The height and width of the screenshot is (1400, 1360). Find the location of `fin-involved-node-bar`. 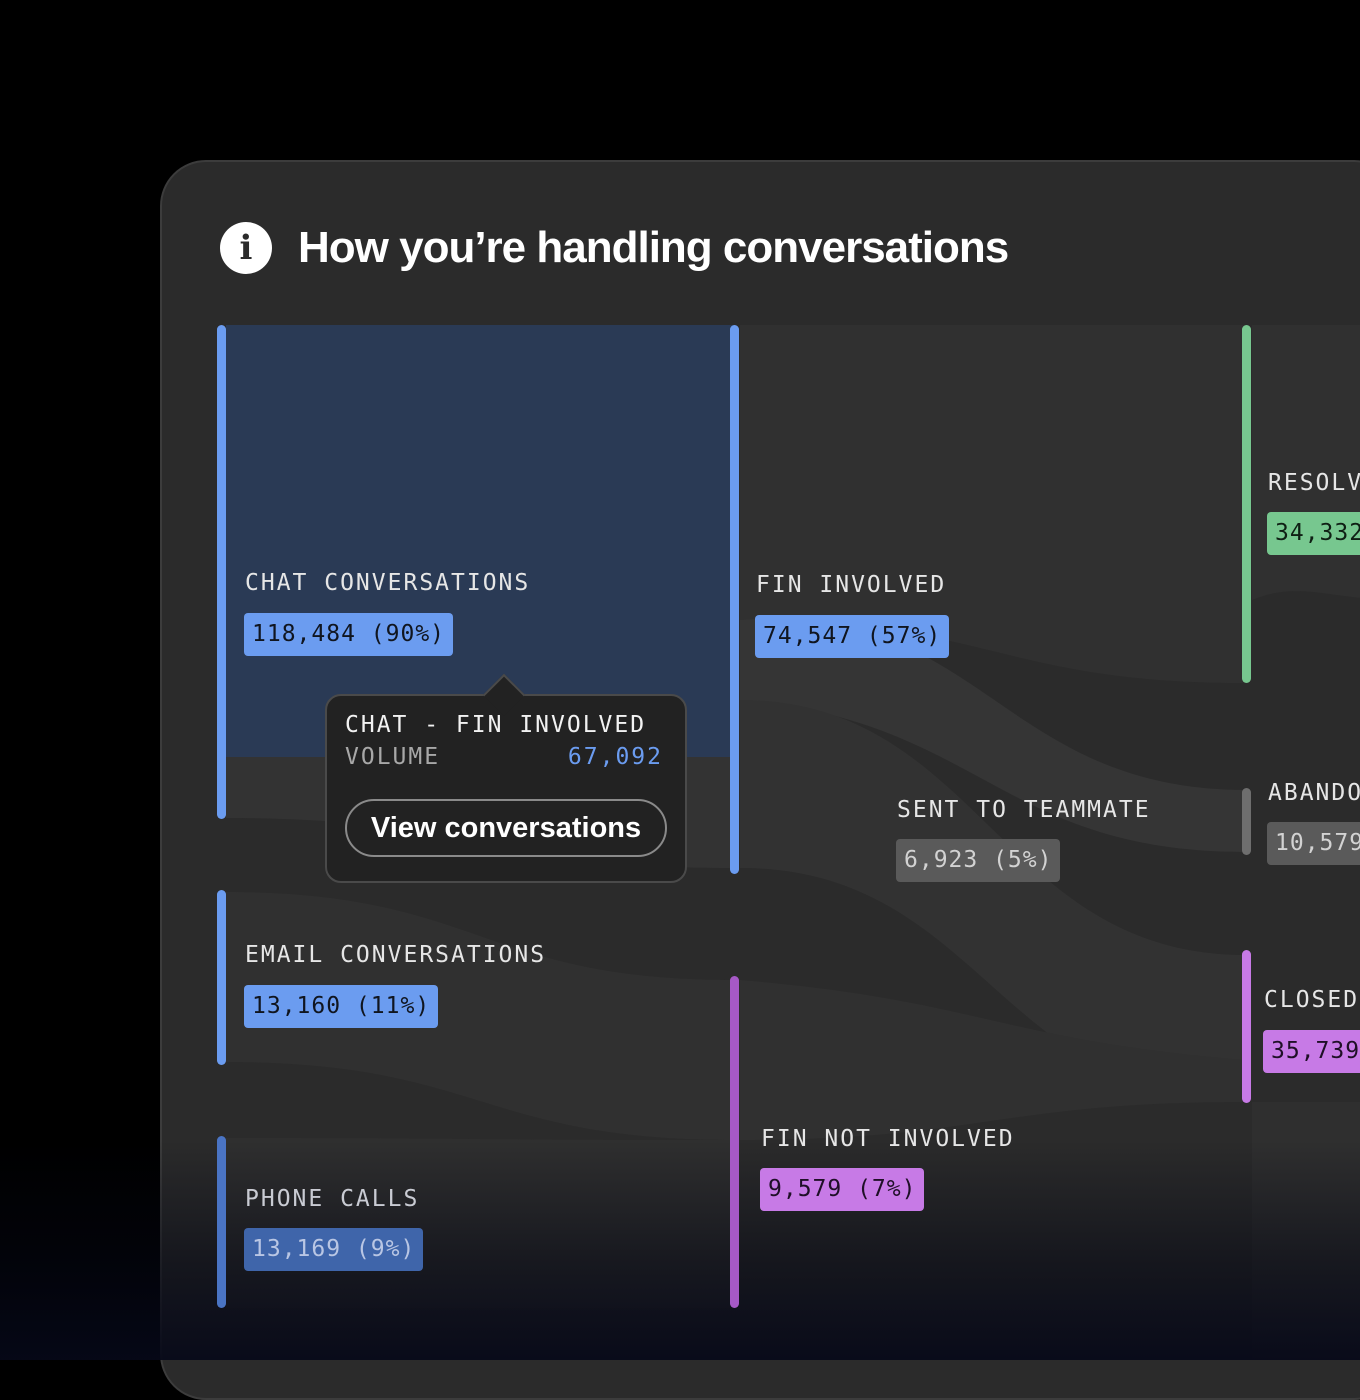

fin-involved-node-bar is located at coordinates (734, 599).